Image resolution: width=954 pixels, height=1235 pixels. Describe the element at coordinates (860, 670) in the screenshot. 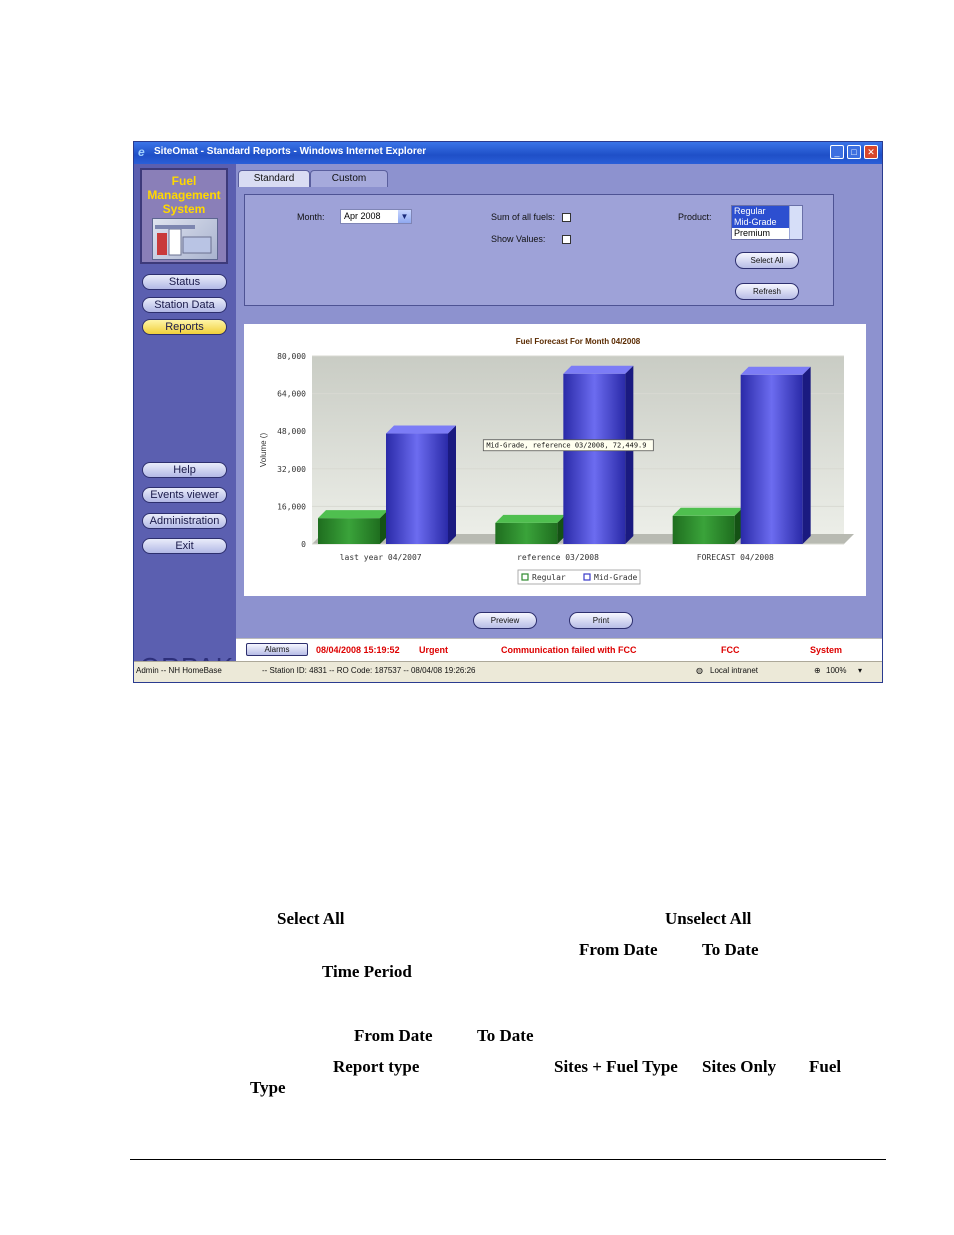

I see `chevron-down-icon: ▾` at that location.